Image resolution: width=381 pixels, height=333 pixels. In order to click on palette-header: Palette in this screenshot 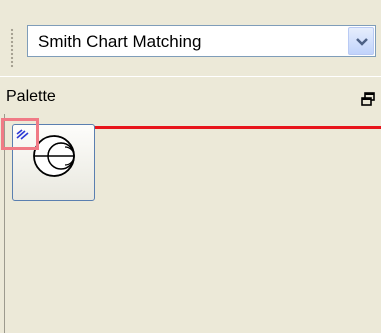, I will do `click(190, 98)`.